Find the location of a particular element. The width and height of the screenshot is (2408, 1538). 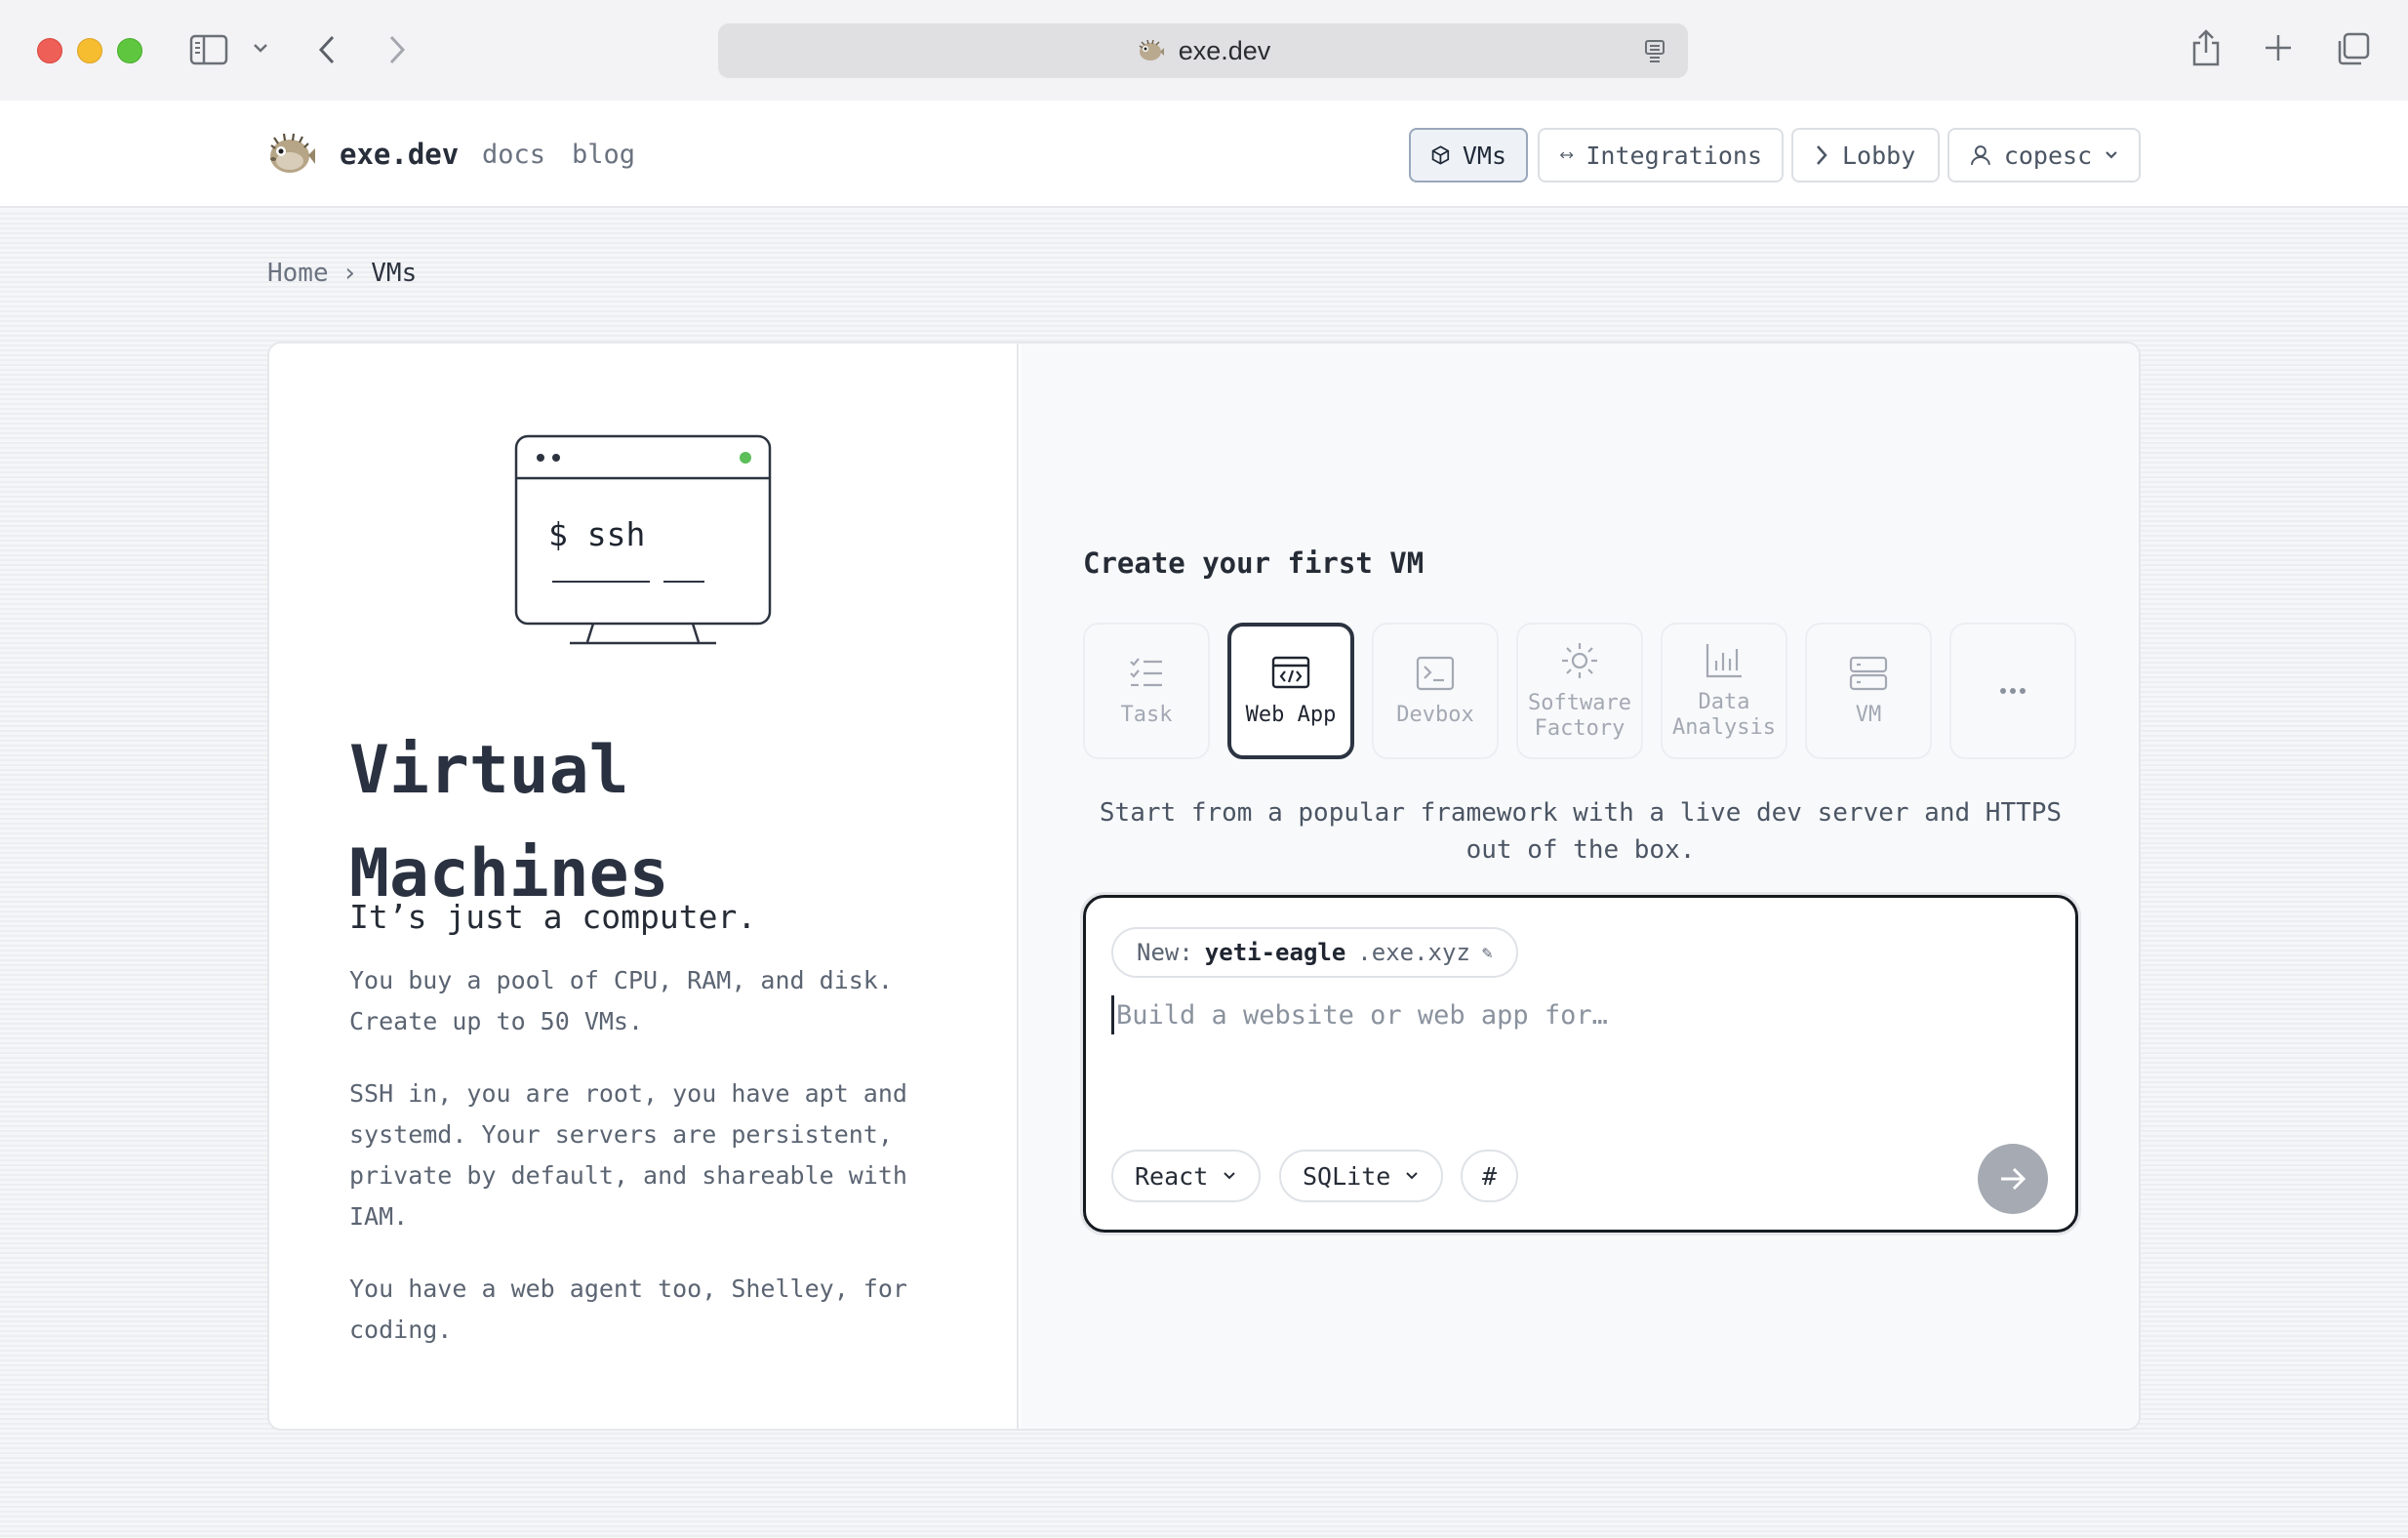

terminal-icon is located at coordinates (1435, 673).